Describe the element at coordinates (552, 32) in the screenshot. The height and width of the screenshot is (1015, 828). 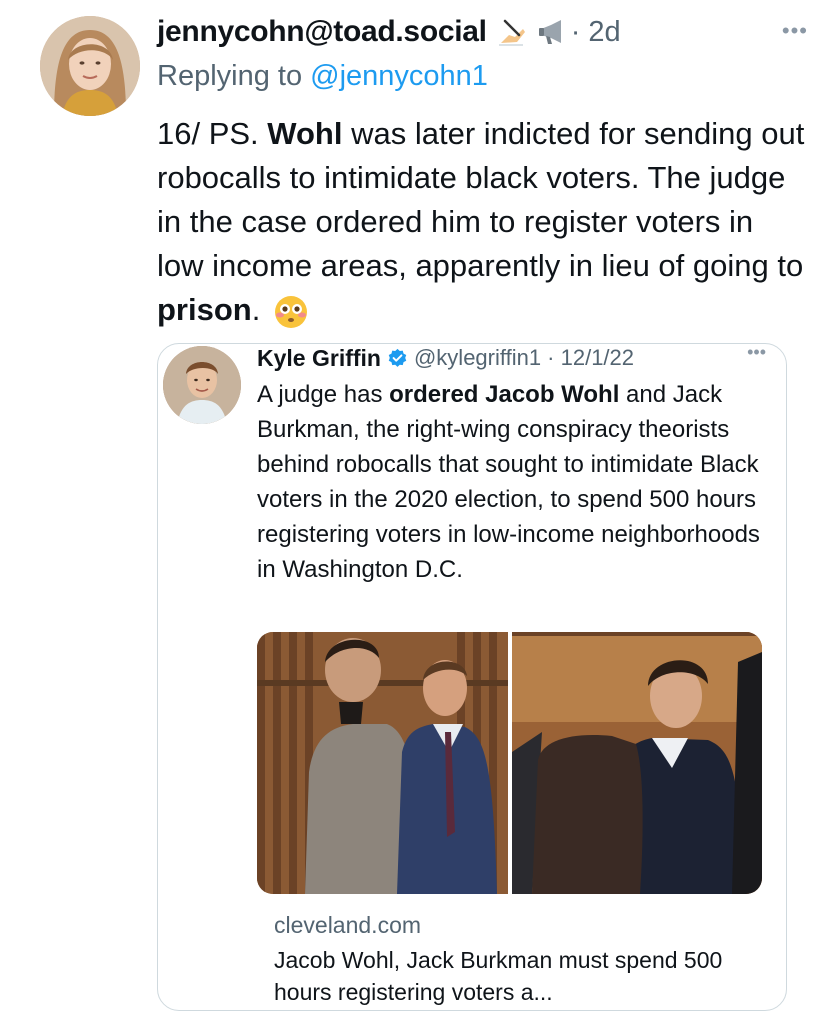
I see `megaphone-icon` at that location.